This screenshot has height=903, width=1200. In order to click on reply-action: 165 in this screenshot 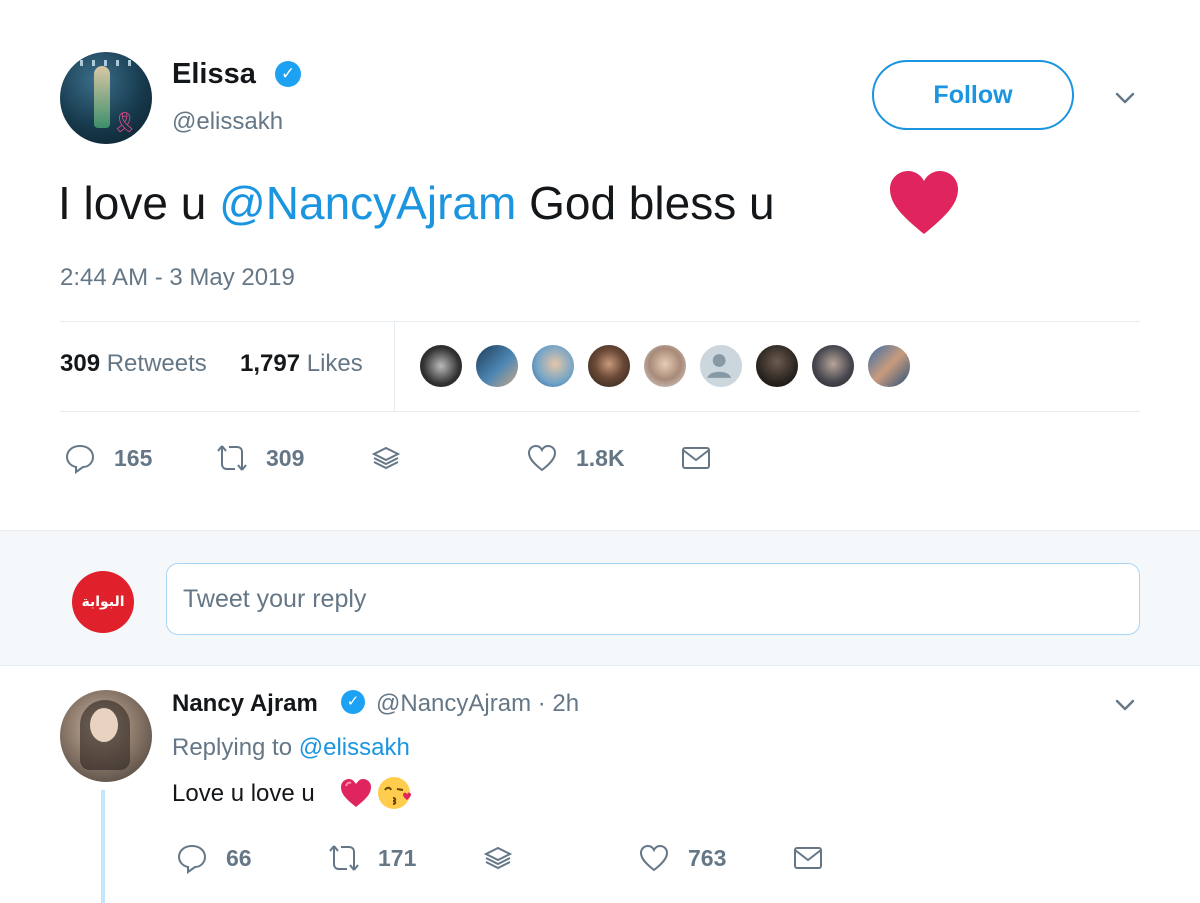, I will do `click(108, 458)`.